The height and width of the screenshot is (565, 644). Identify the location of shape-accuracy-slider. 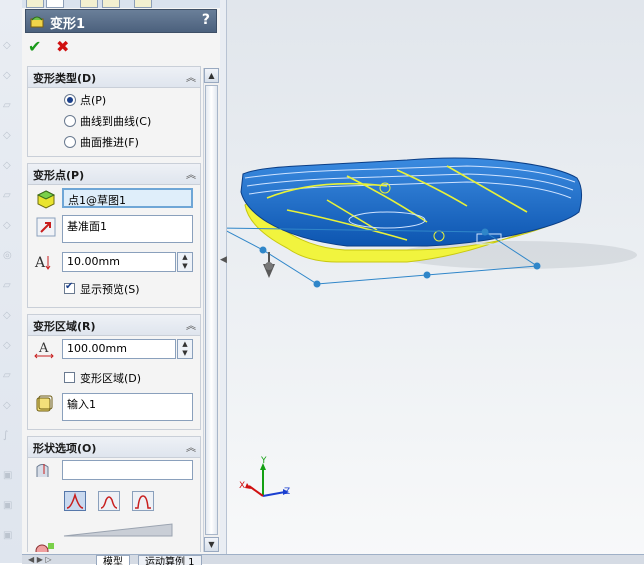
(118, 530).